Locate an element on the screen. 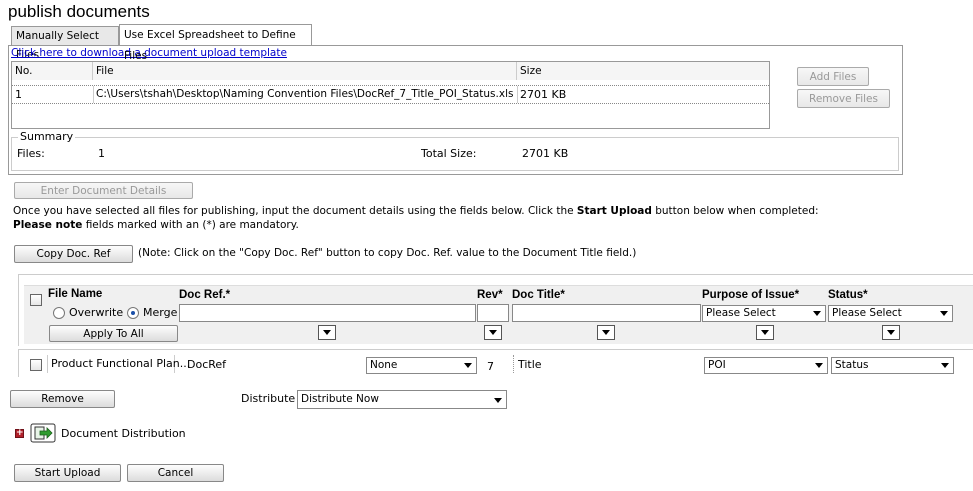 The image size is (973, 491). doc-title-dropdown-button is located at coordinates (606, 332).